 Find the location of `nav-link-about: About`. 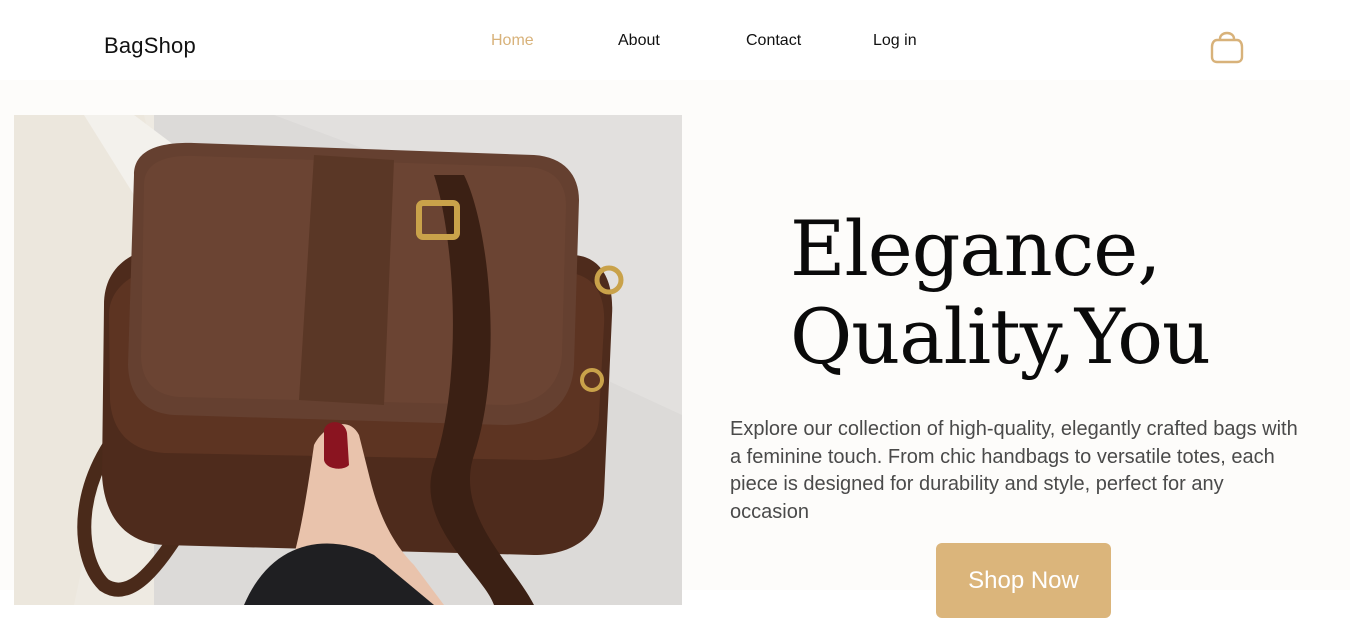

nav-link-about: About is located at coordinates (639, 41).